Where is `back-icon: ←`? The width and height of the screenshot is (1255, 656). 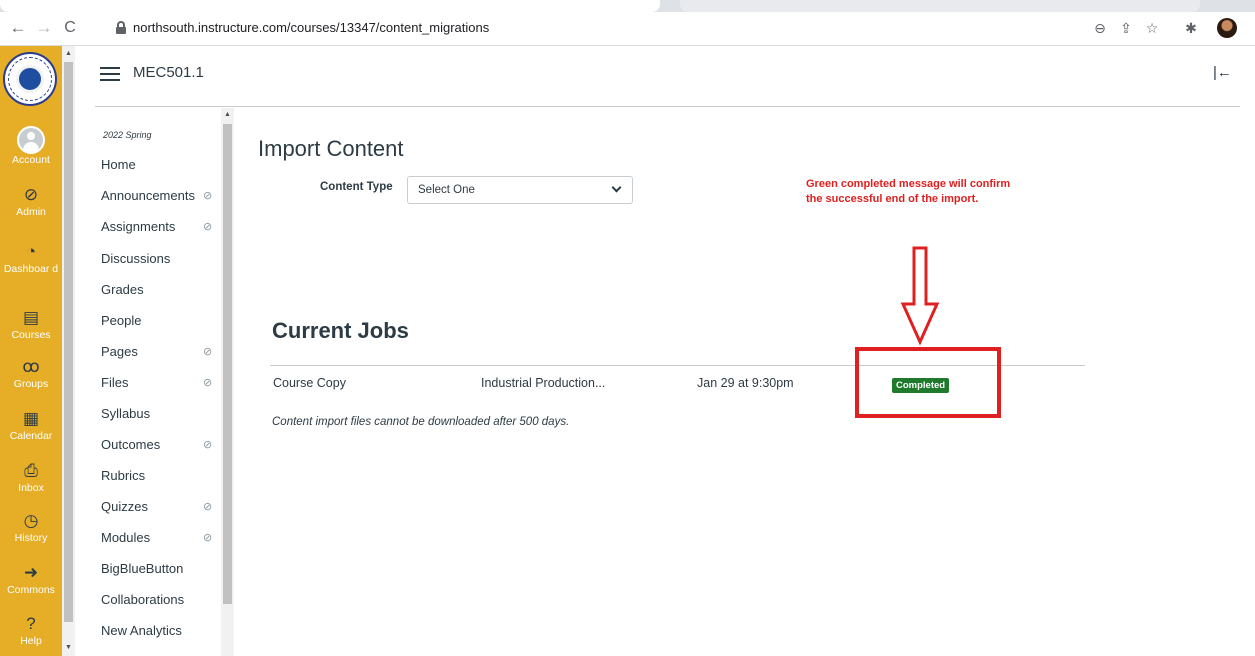
back-icon: ← is located at coordinates (18, 28).